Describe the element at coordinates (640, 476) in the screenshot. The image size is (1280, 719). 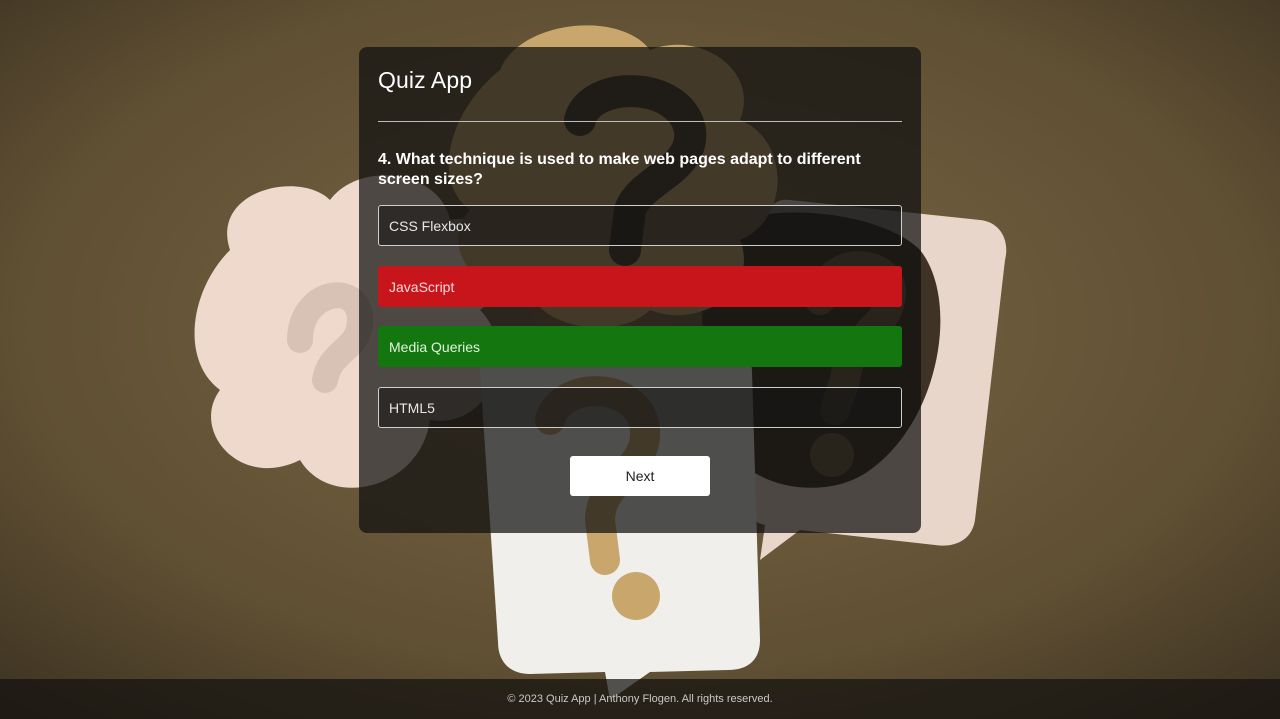
I see `next-button: Next` at that location.